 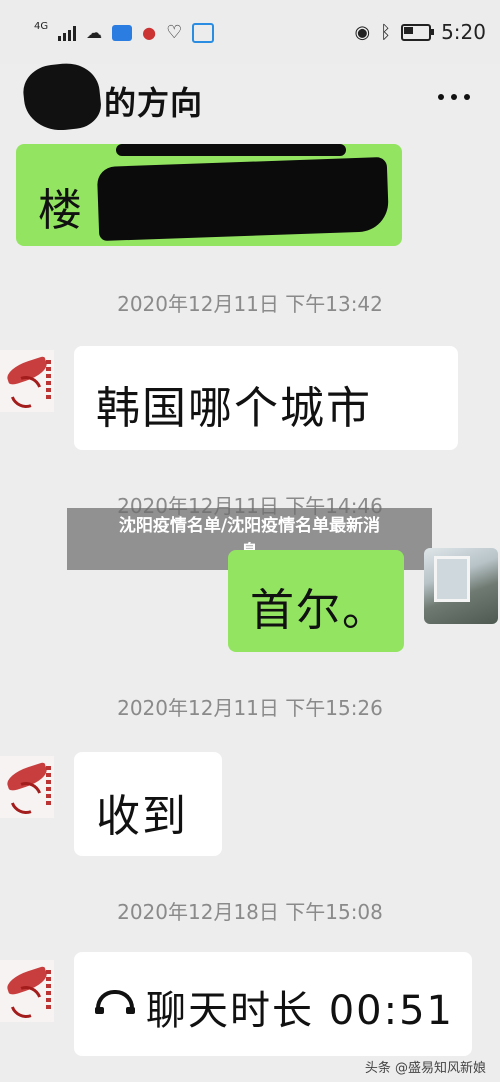 I want to click on network-label: 4G, so click(x=41, y=26).